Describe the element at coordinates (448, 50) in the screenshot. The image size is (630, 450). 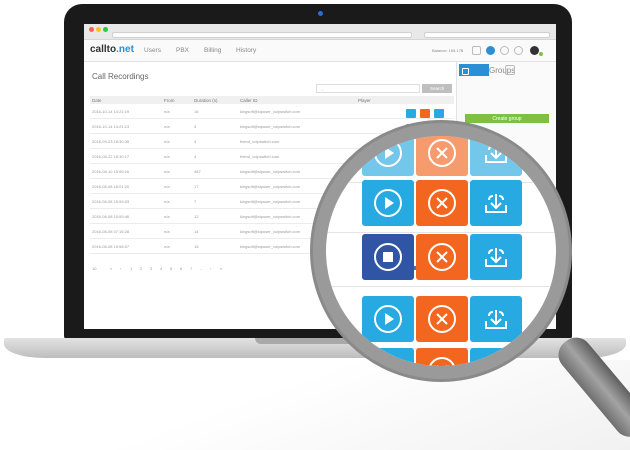
I see `balance-display: Balance: 165.17$` at that location.